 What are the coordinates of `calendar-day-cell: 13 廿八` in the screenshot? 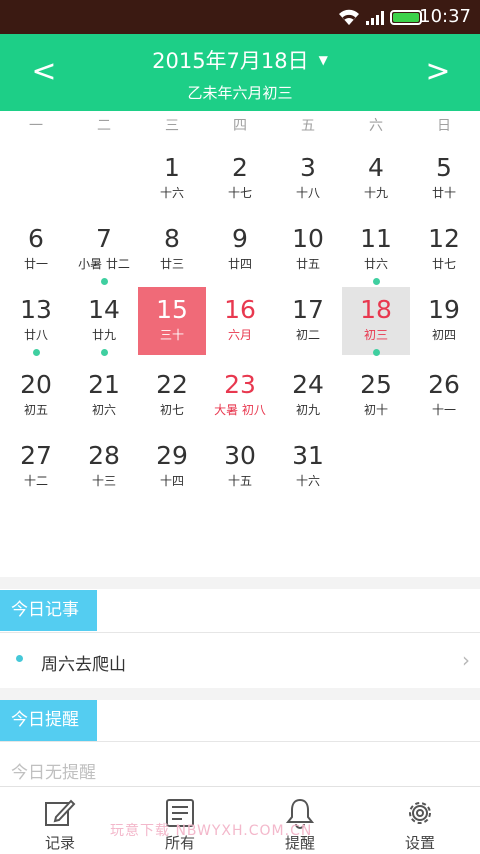 It's located at (36, 321).